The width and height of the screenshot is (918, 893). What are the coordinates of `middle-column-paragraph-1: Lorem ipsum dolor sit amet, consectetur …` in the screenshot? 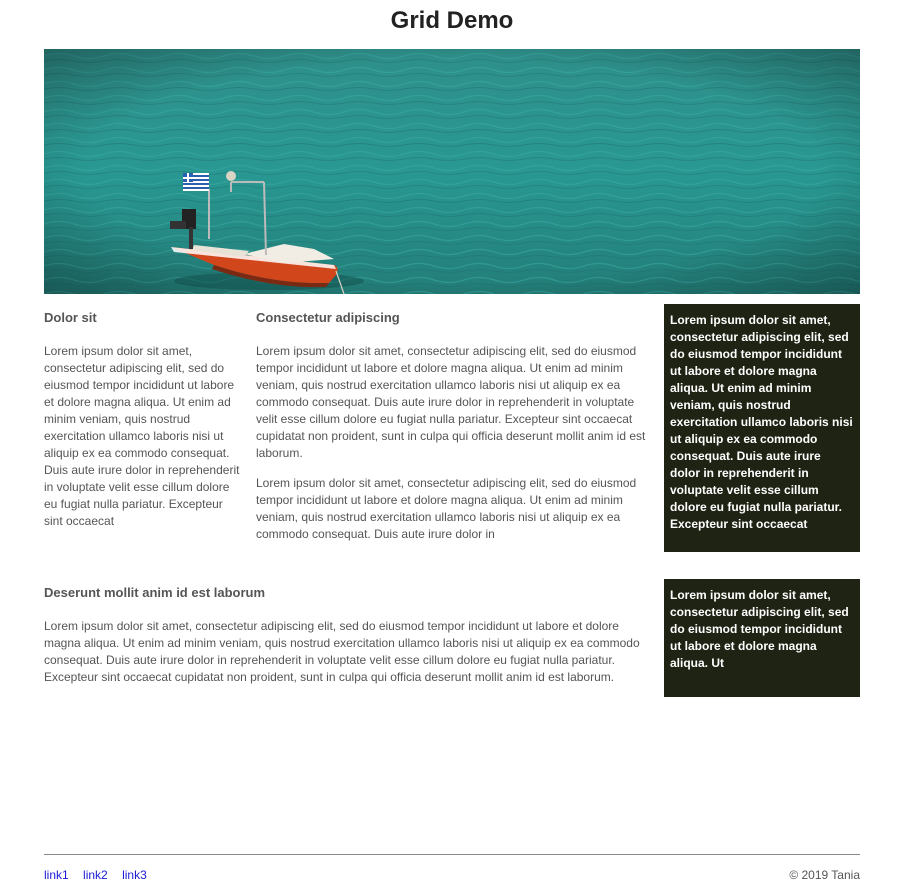 It's located at (451, 402).